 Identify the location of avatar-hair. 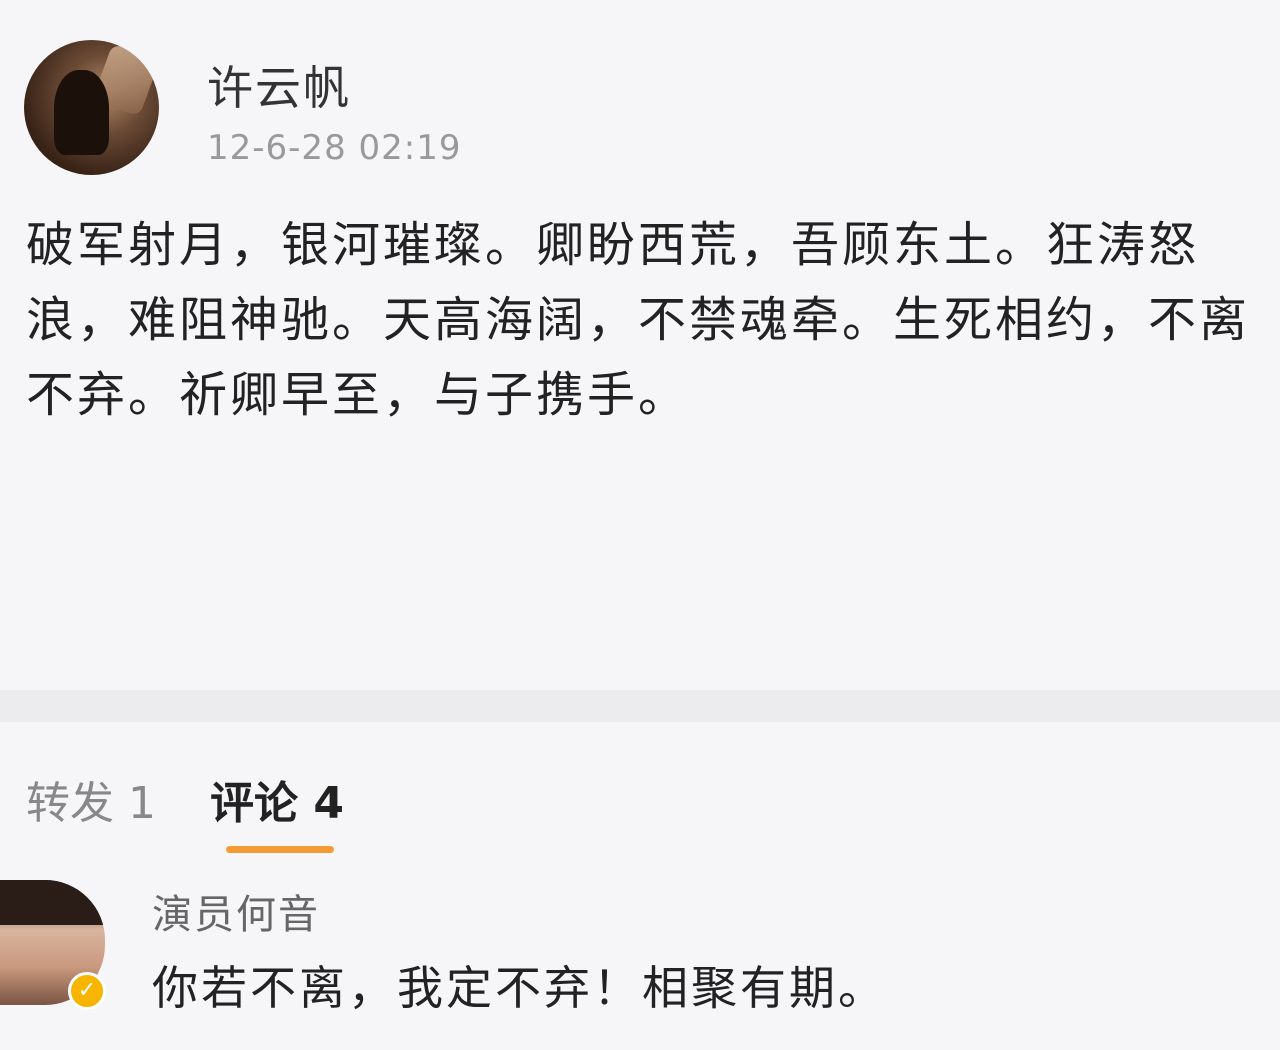
(52, 902).